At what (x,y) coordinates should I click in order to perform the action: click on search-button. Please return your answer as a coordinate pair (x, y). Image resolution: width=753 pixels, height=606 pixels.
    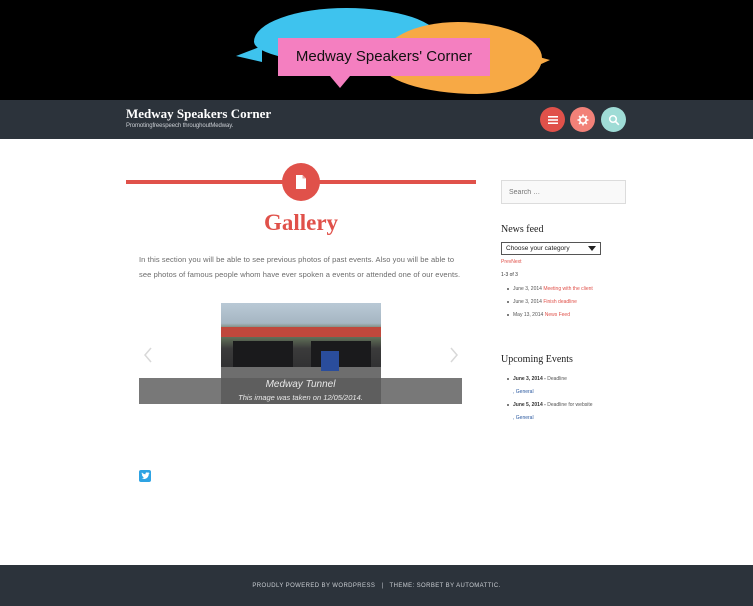
    Looking at the image, I should click on (613, 119).